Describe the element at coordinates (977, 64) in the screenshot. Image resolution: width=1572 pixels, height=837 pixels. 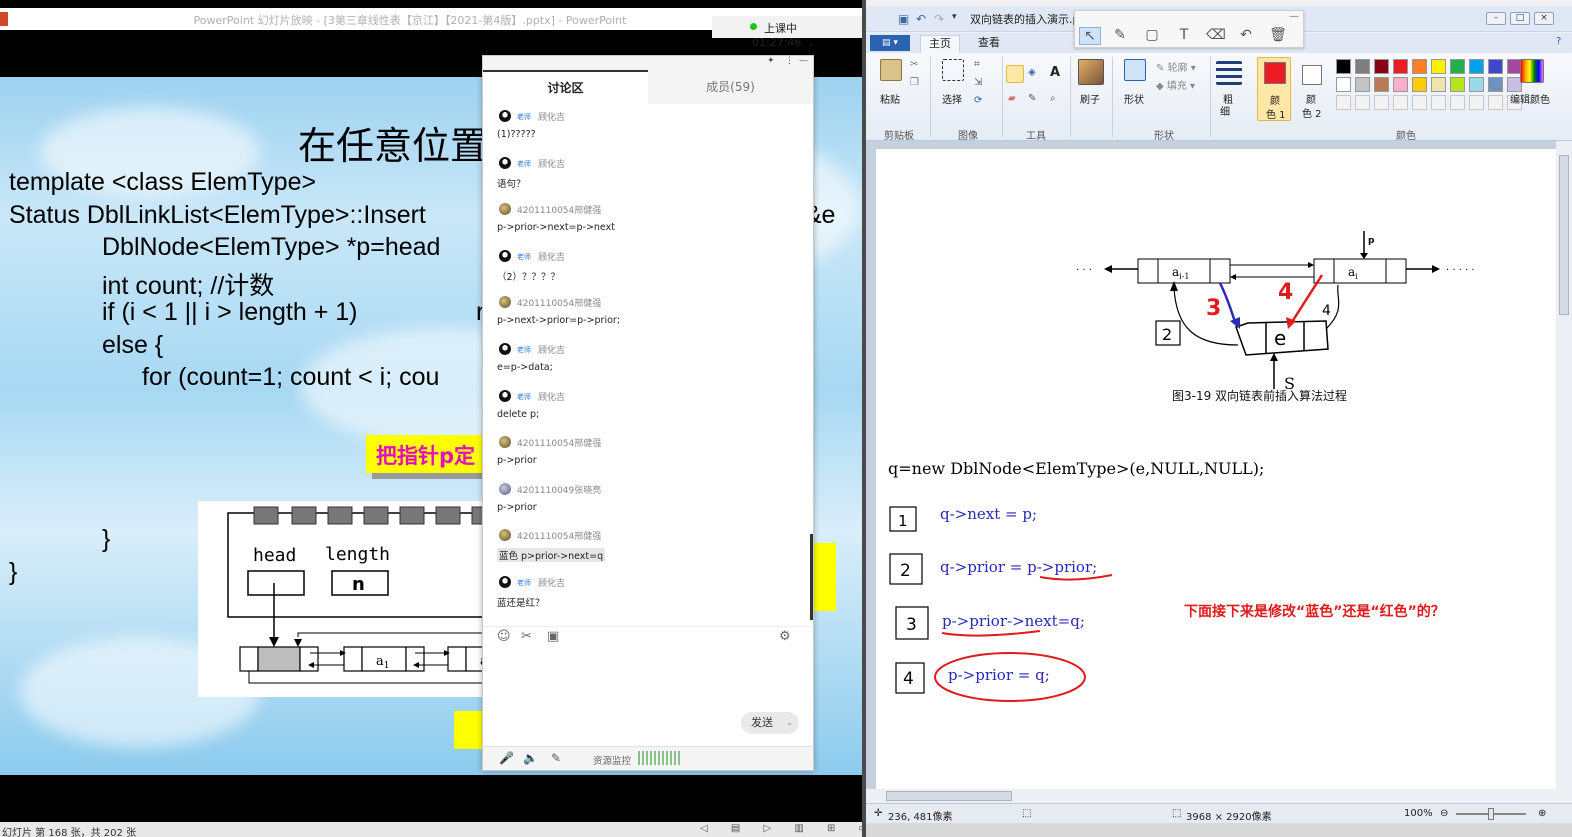
I see `crop-icon: ⌗` at that location.